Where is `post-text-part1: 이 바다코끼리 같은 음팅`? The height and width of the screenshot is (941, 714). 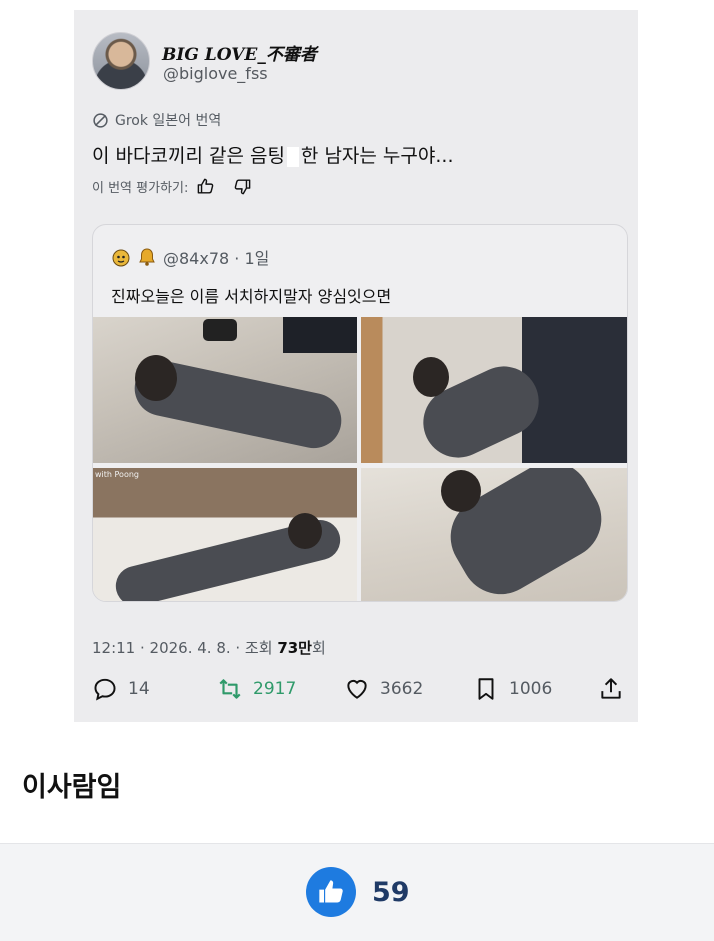 post-text-part1: 이 바다코끼리 같은 음팅 is located at coordinates (188, 156).